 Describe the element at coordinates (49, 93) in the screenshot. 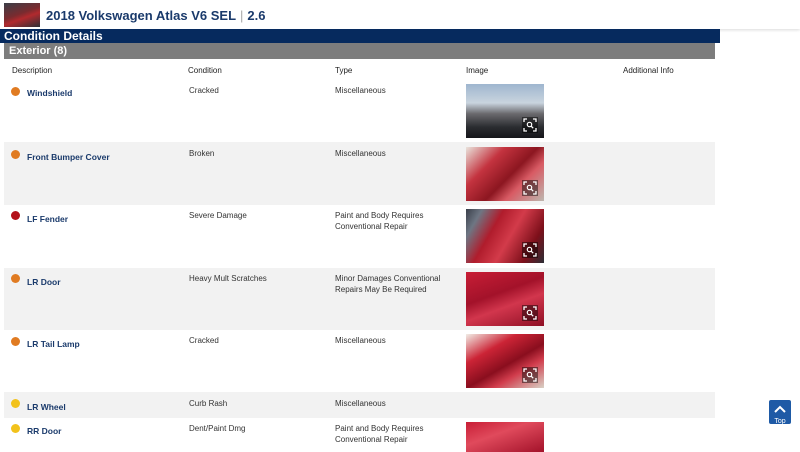

I see `damage-description: Windshield` at that location.